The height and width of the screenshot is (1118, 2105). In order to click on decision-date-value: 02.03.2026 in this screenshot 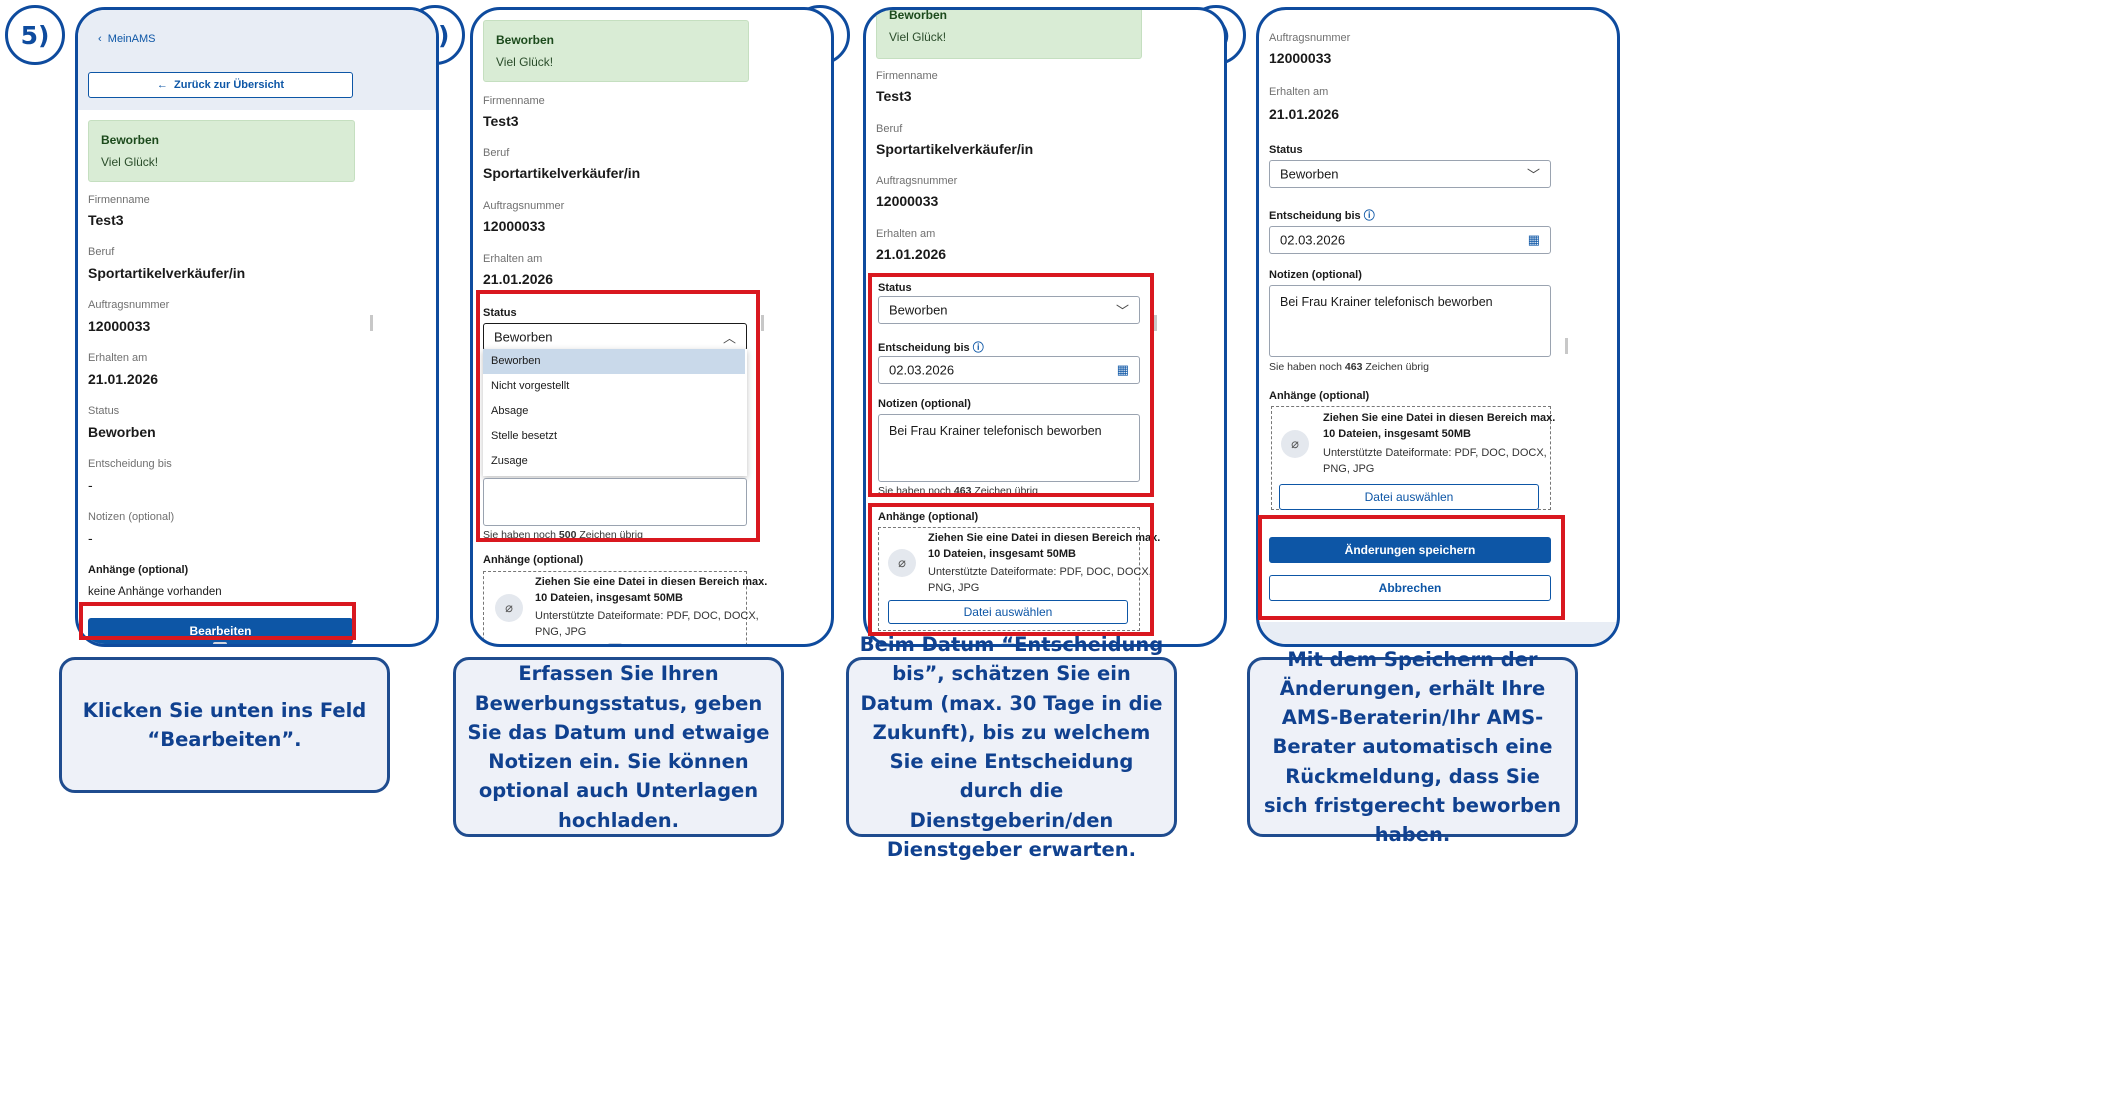, I will do `click(922, 370)`.